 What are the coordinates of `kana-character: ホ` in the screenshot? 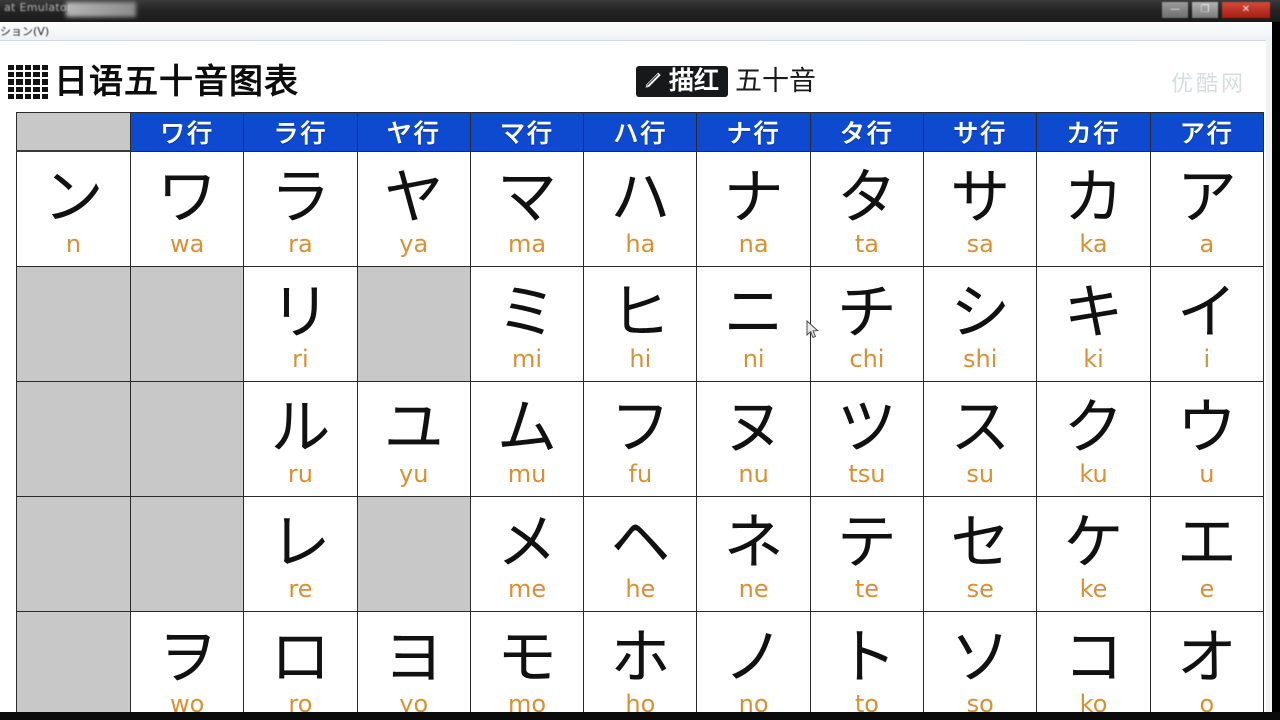 It's located at (640, 658).